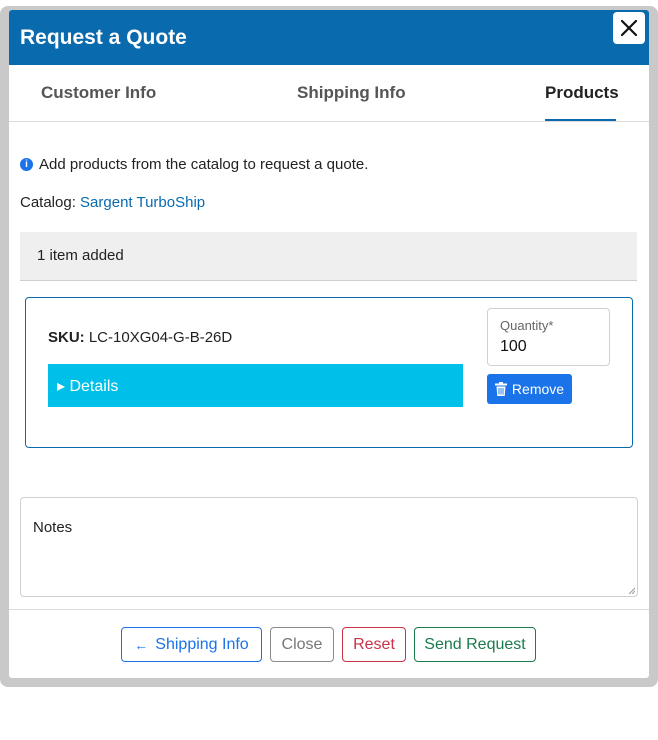 The image size is (658, 740). I want to click on dialog-title: Request a Quote, so click(103, 37).